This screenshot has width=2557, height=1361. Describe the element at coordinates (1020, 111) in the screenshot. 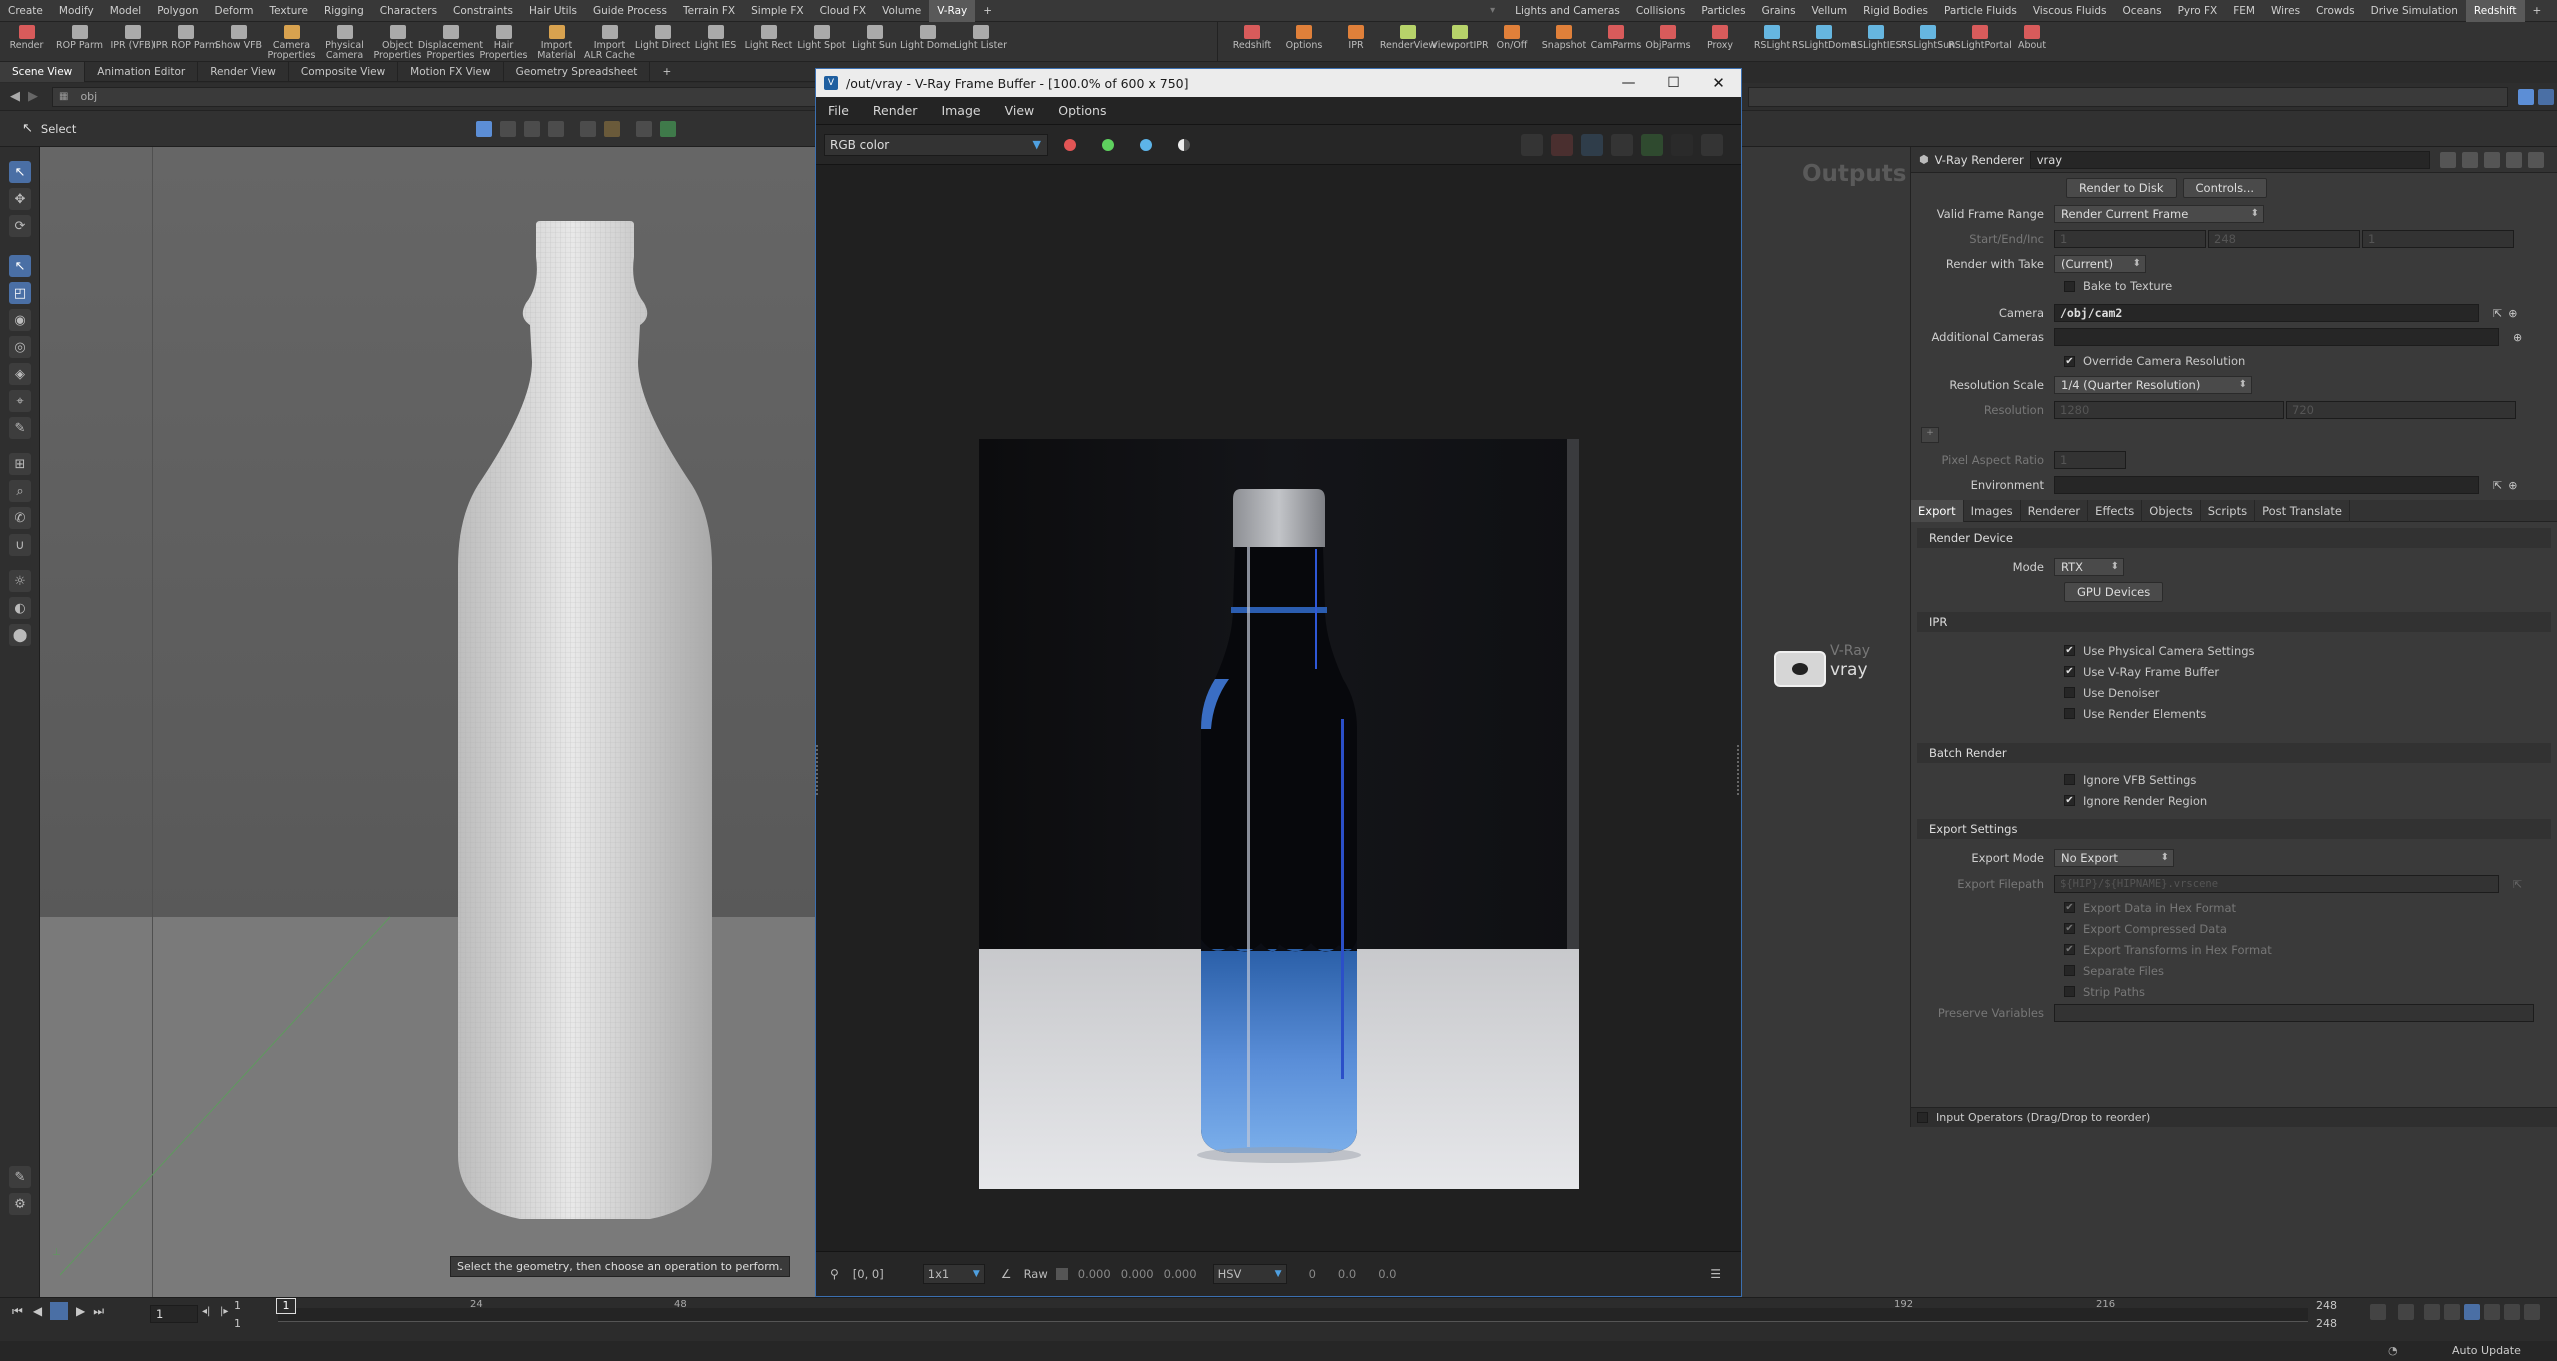

I see `vfb-menu-view: View` at that location.